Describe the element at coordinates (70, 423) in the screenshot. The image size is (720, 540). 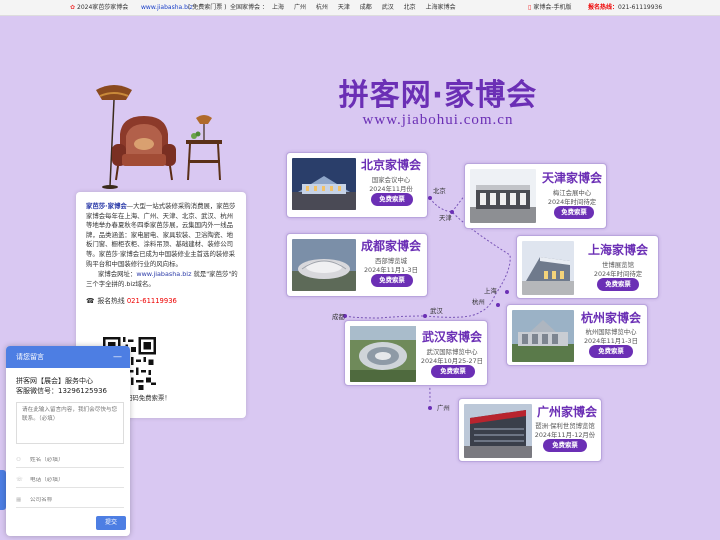
I see `message-content-input` at that location.